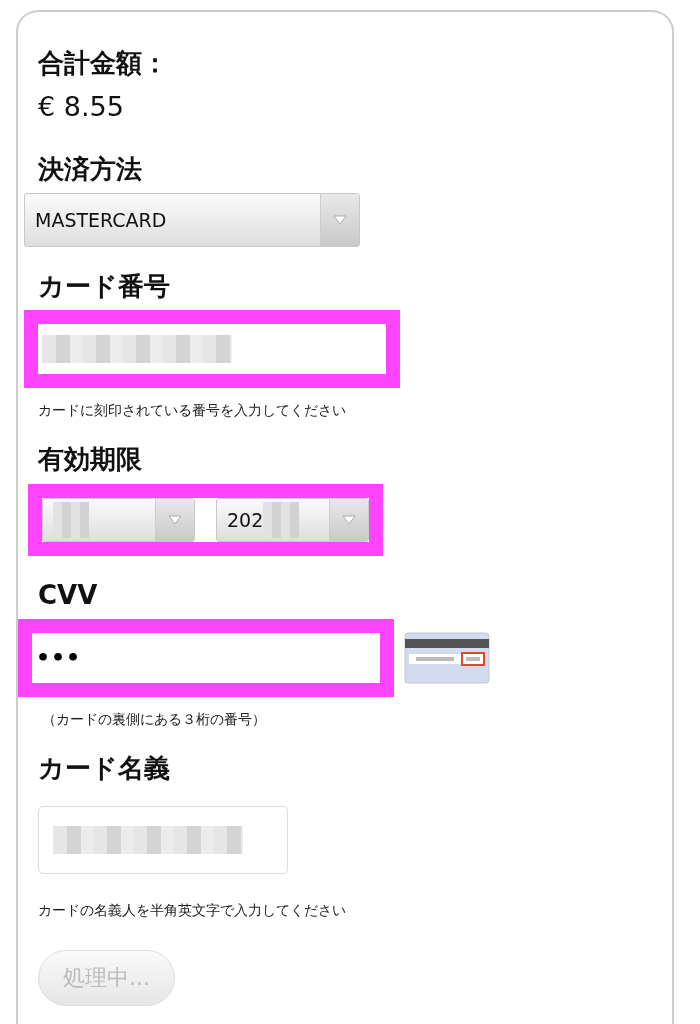 The height and width of the screenshot is (1024, 700). What do you see at coordinates (192, 910) in the screenshot?
I see `field-hint: カードの名義人を半角英文字で入力してください` at bounding box center [192, 910].